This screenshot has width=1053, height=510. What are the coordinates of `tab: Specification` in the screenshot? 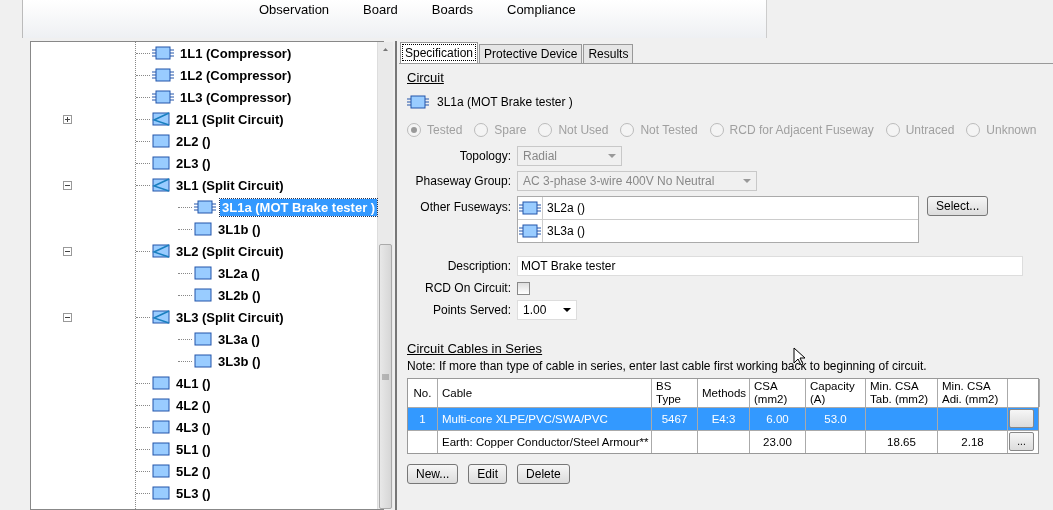 It's located at (439, 52).